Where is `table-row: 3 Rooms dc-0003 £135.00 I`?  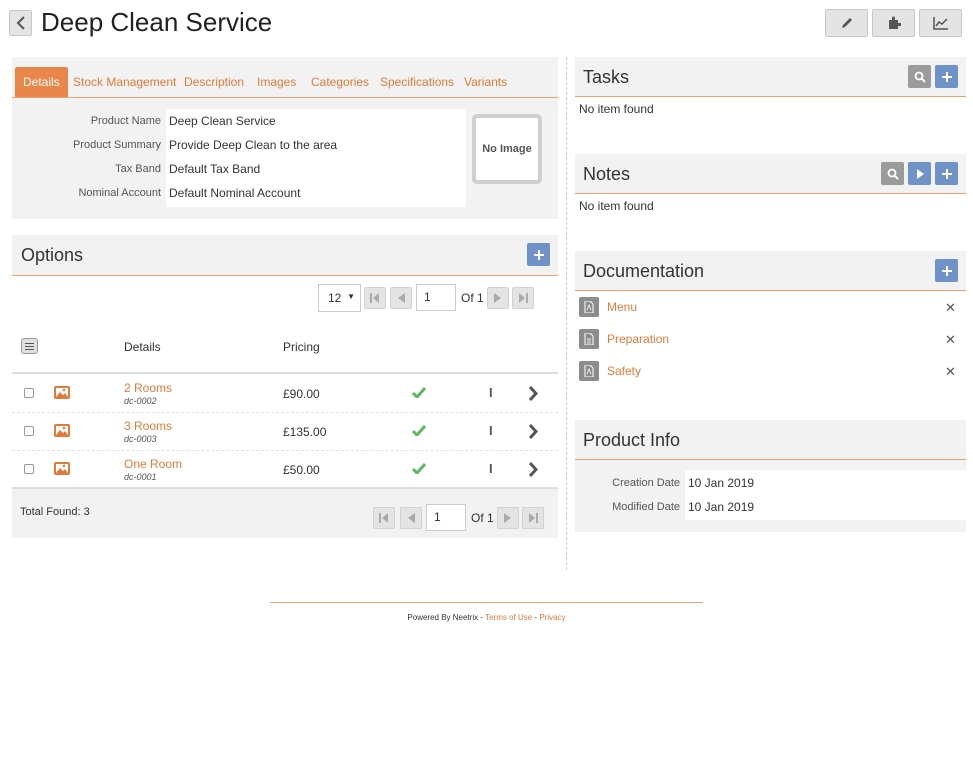
table-row: 3 Rooms dc-0003 £135.00 I is located at coordinates (285, 432).